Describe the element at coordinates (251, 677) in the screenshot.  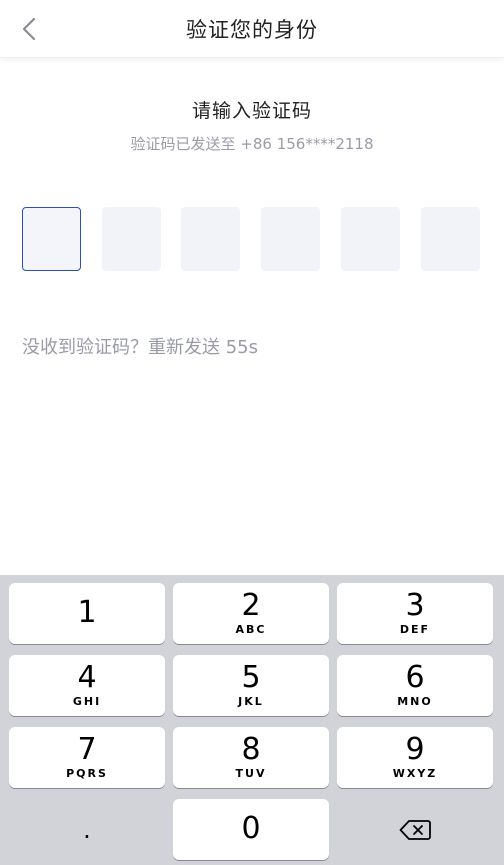
I see `key-digit: 5` at that location.